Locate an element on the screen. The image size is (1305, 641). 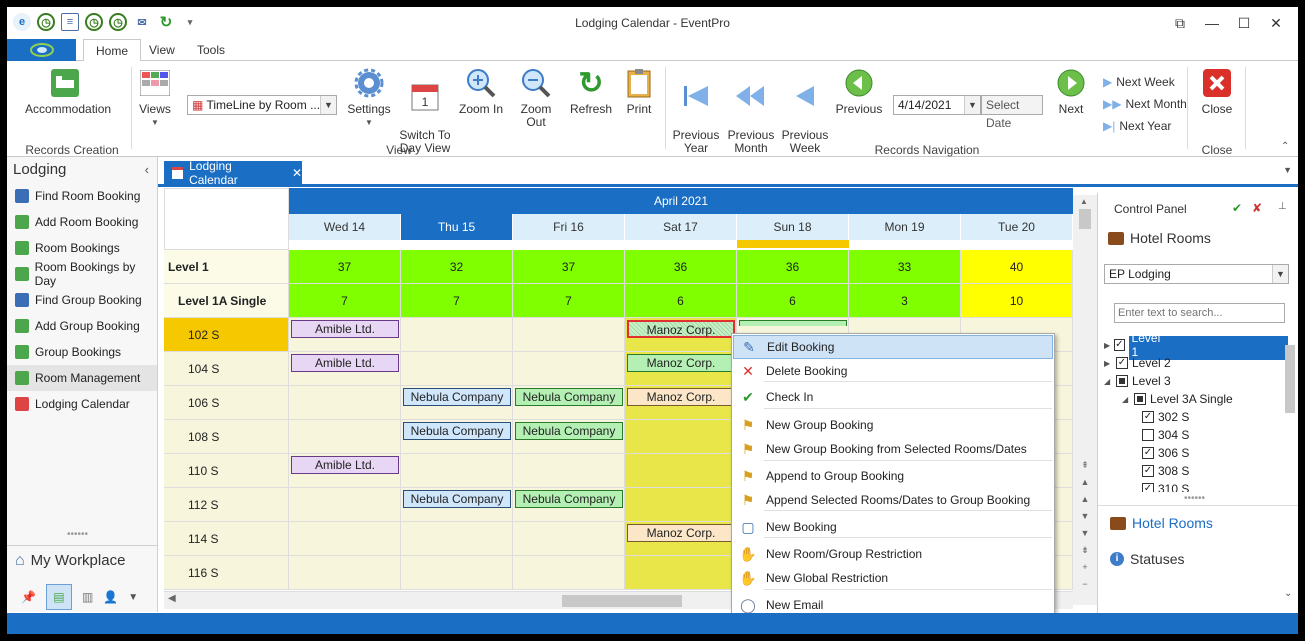
room-row-label: 114 S is located at coordinates (226, 539).